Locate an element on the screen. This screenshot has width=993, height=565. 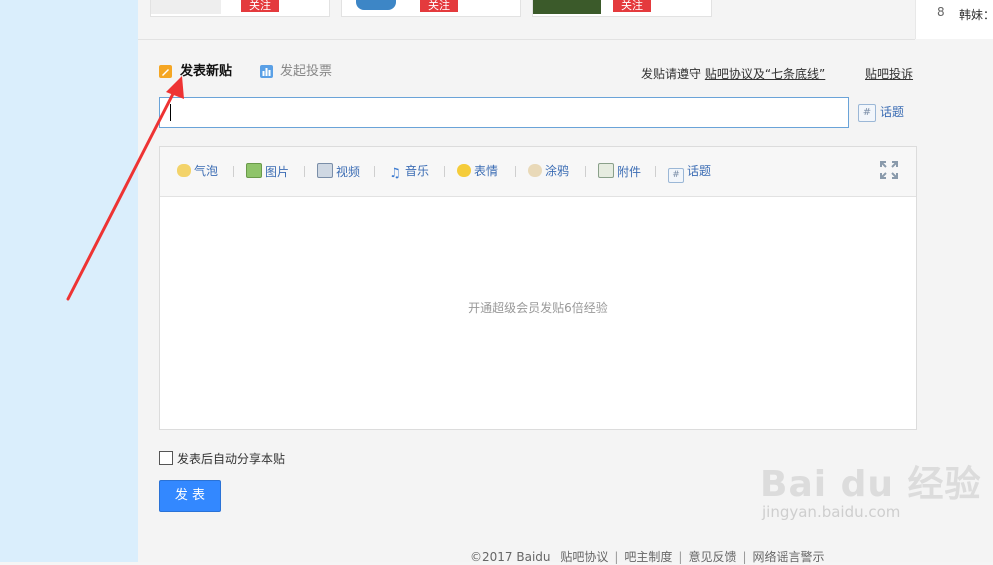
emoji-icon is located at coordinates (464, 170).